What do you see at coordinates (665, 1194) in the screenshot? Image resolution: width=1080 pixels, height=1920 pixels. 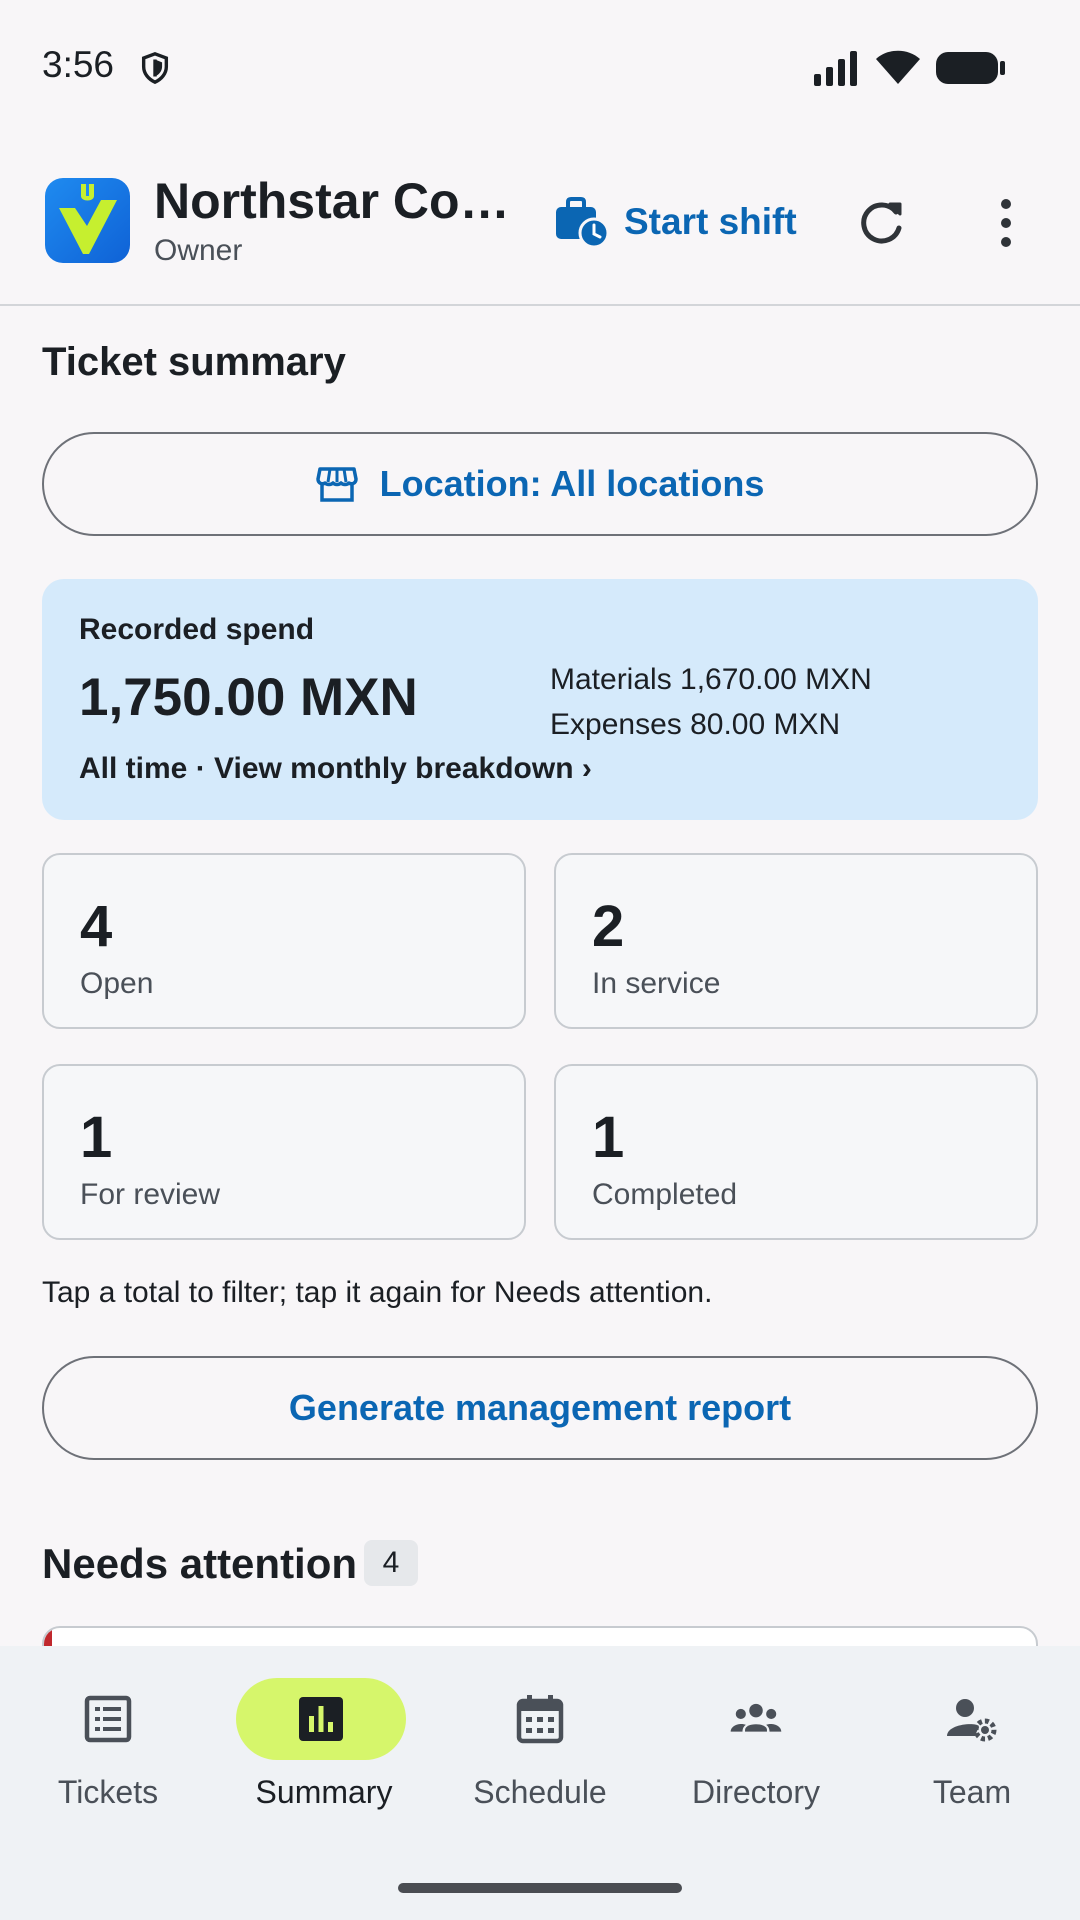 I see `stat-label: Completed` at bounding box center [665, 1194].